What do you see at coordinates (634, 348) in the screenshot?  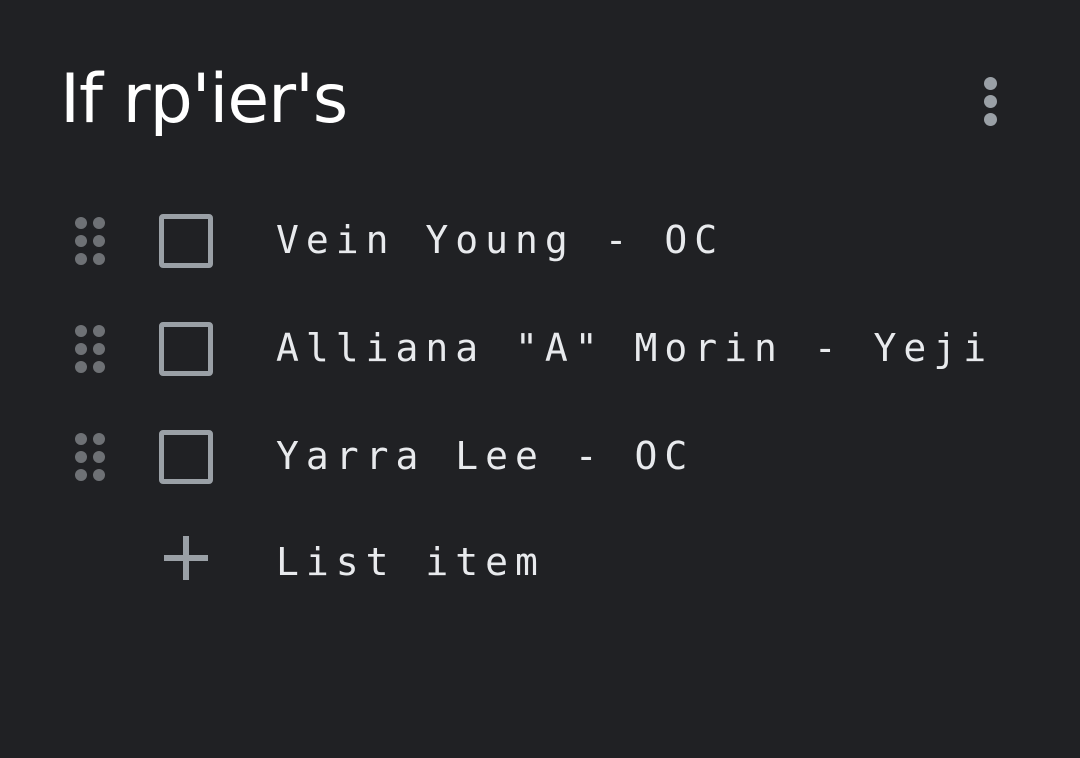 I see `list-item-text: Alliana "A" Morin - Yeji` at bounding box center [634, 348].